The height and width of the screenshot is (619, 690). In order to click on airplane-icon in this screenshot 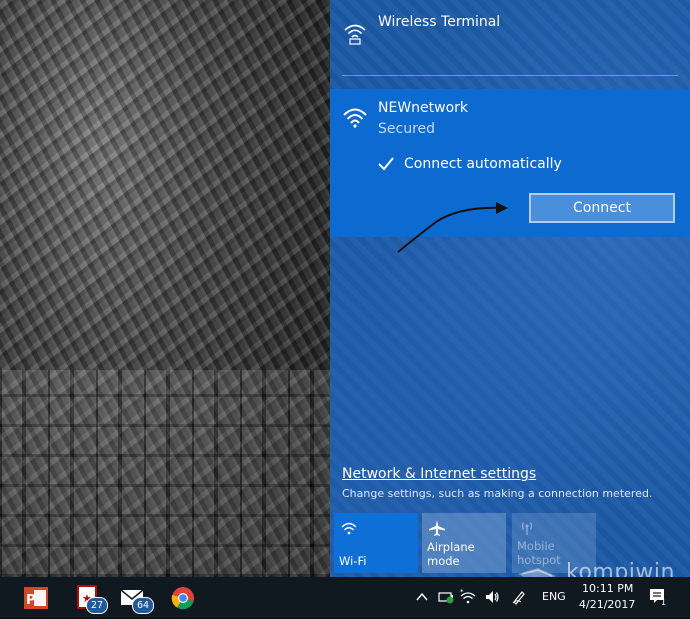, I will do `click(437, 528)`.